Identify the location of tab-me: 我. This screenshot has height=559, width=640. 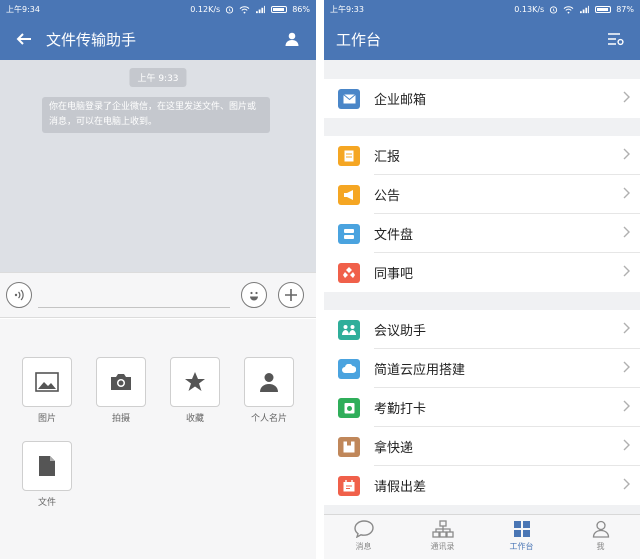
(600, 537).